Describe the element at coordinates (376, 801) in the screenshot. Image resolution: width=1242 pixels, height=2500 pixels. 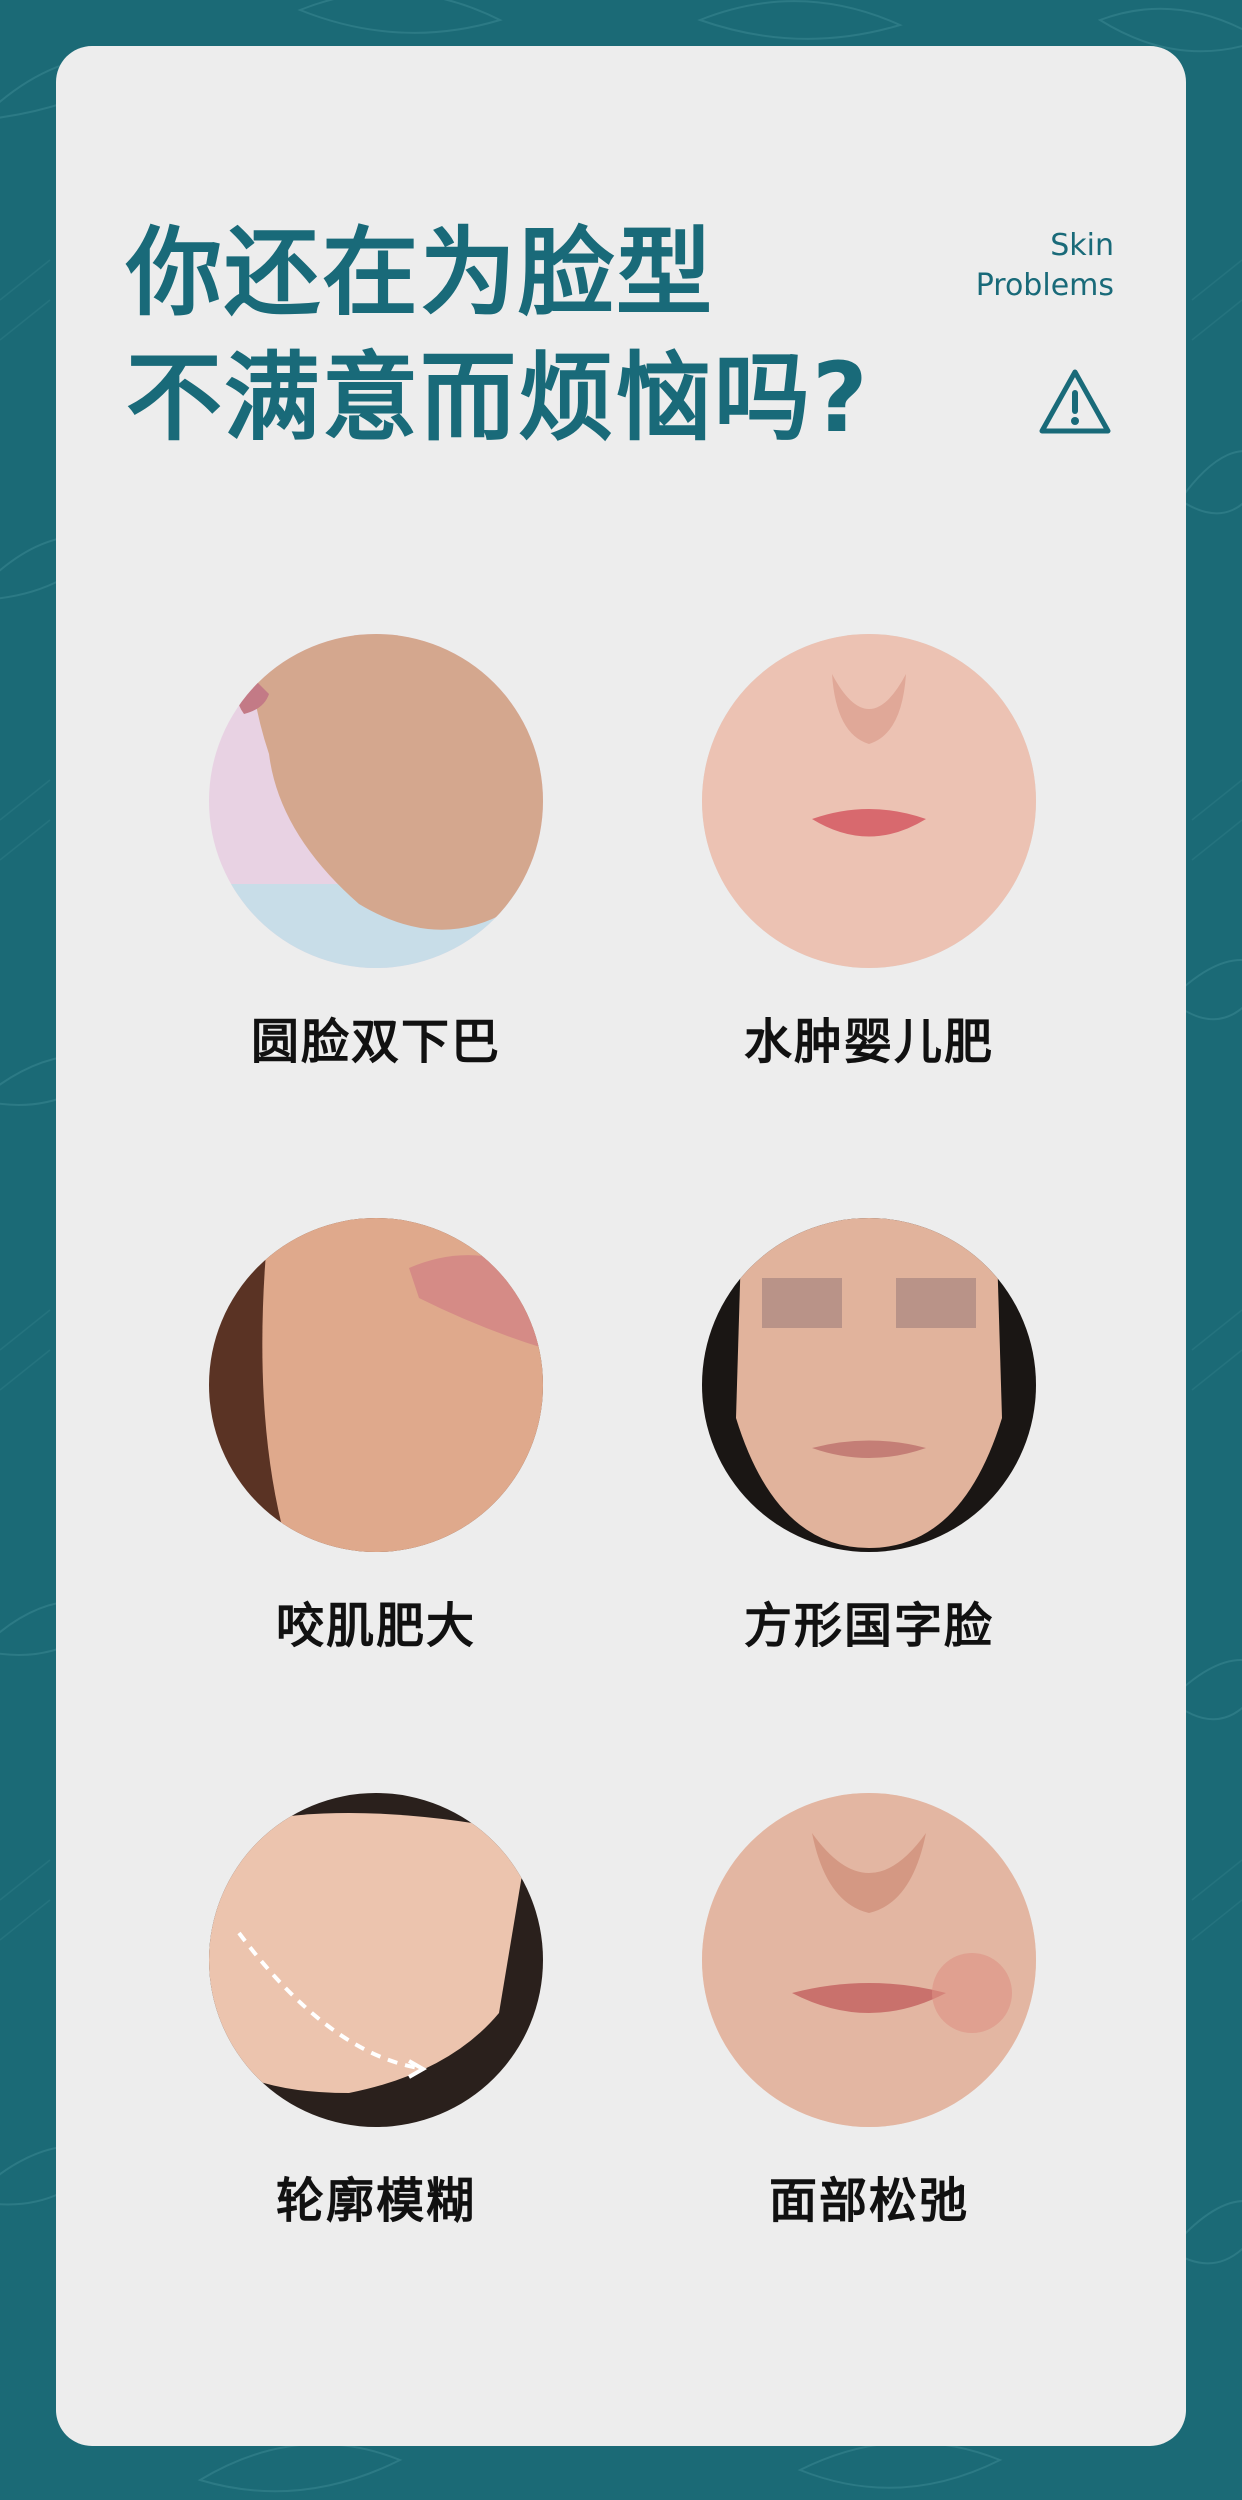
I see `round-face-photo` at that location.